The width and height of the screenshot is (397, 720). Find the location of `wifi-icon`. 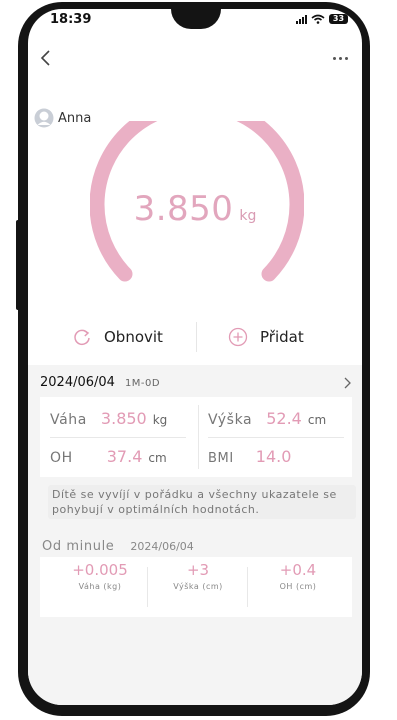

wifi-icon is located at coordinates (318, 19).